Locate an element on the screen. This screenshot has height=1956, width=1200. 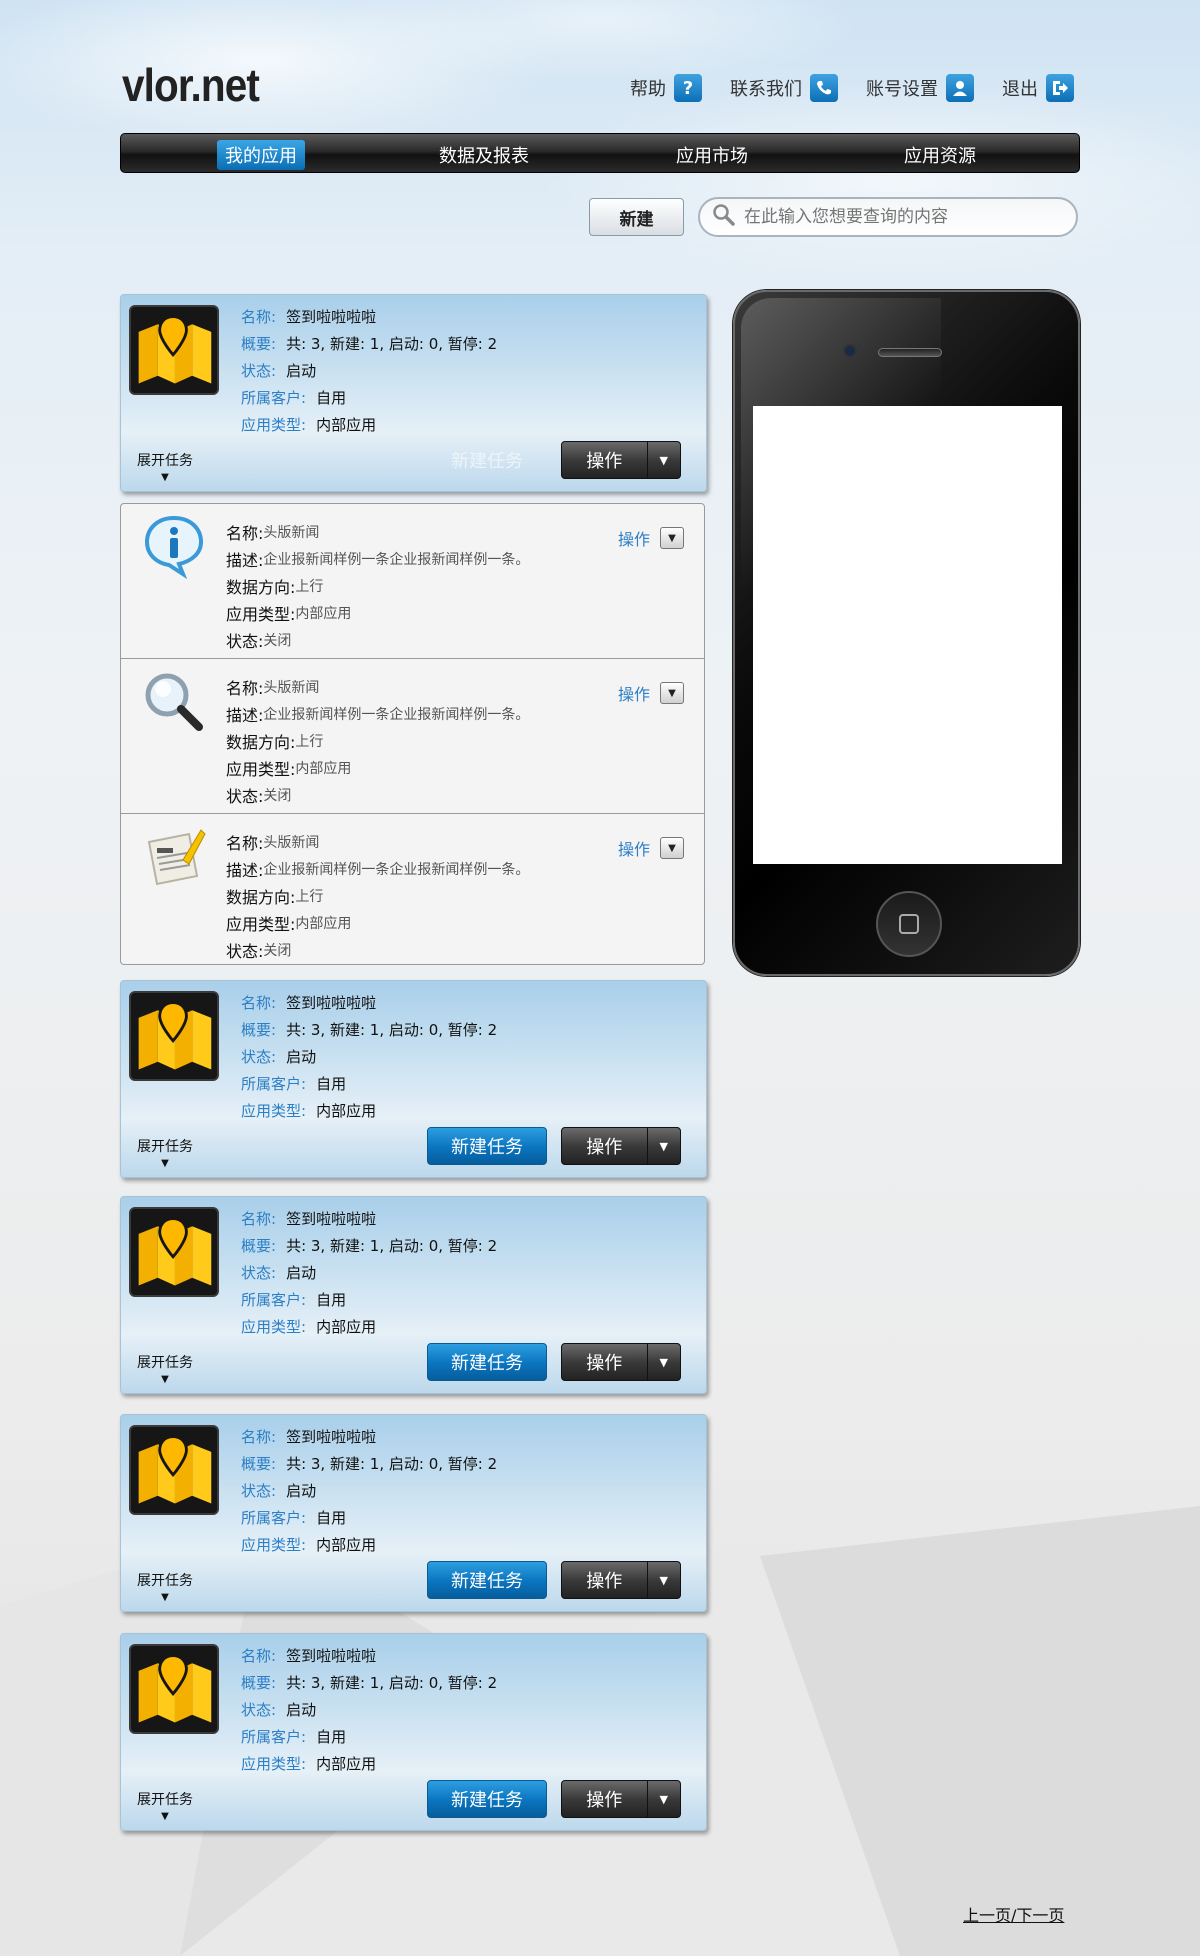
new-button: 新建 is located at coordinates (636, 217).